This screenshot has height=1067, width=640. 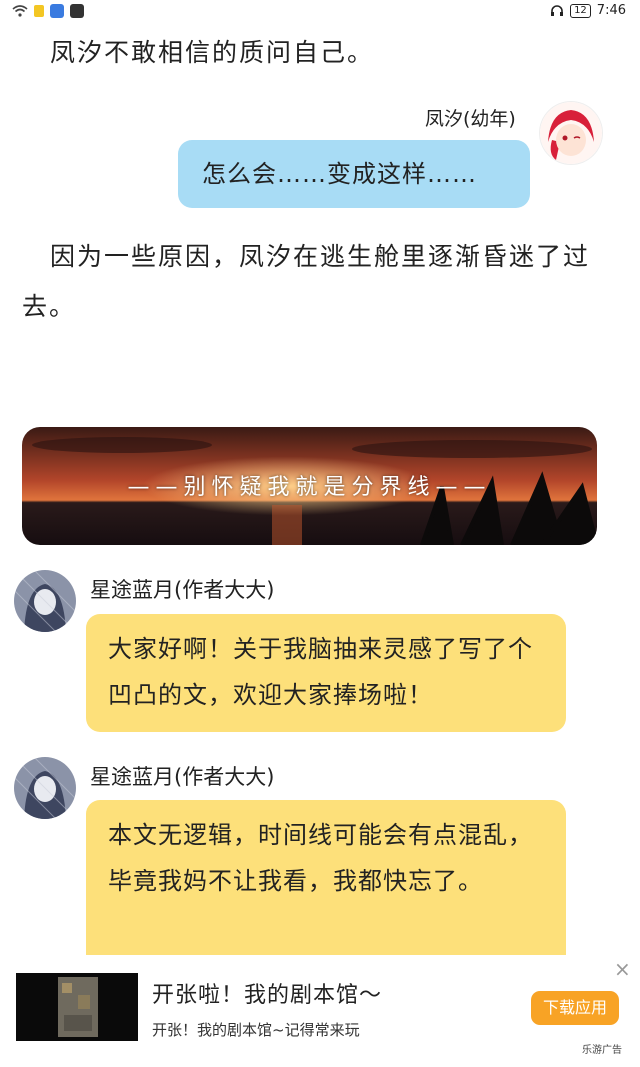 I want to click on chat-bubble: 本文无逻辑，时间线可能会有点混乱，毕竟我妈不让我看，我都快忘了。, so click(x=326, y=877).